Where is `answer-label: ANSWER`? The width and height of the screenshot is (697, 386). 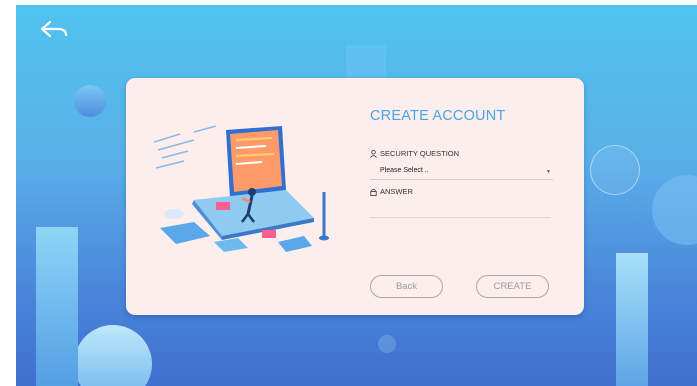
answer-label: ANSWER is located at coordinates (396, 191).